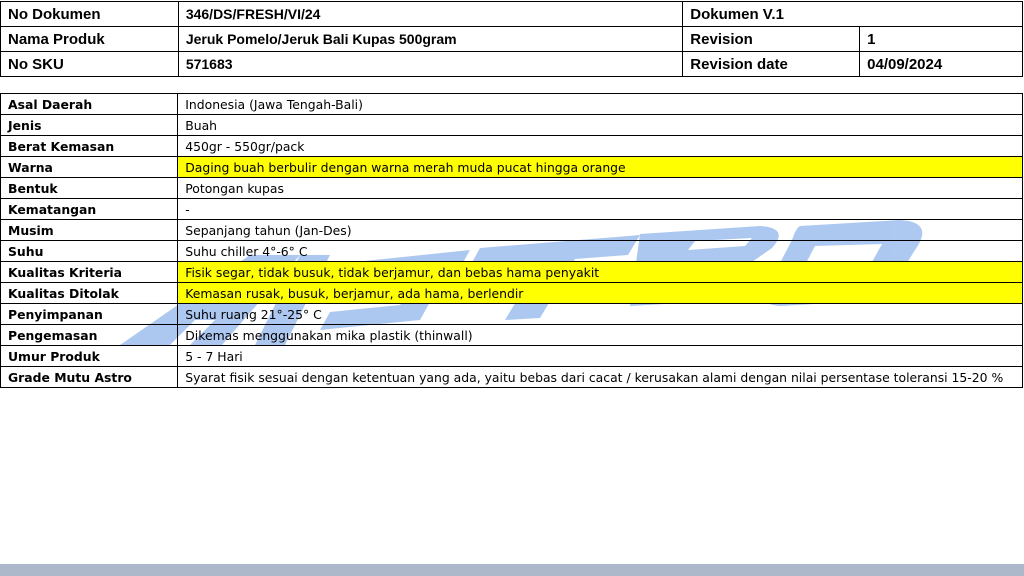 The image size is (1024, 576). What do you see at coordinates (512, 570) in the screenshot?
I see `bottom-bar` at bounding box center [512, 570].